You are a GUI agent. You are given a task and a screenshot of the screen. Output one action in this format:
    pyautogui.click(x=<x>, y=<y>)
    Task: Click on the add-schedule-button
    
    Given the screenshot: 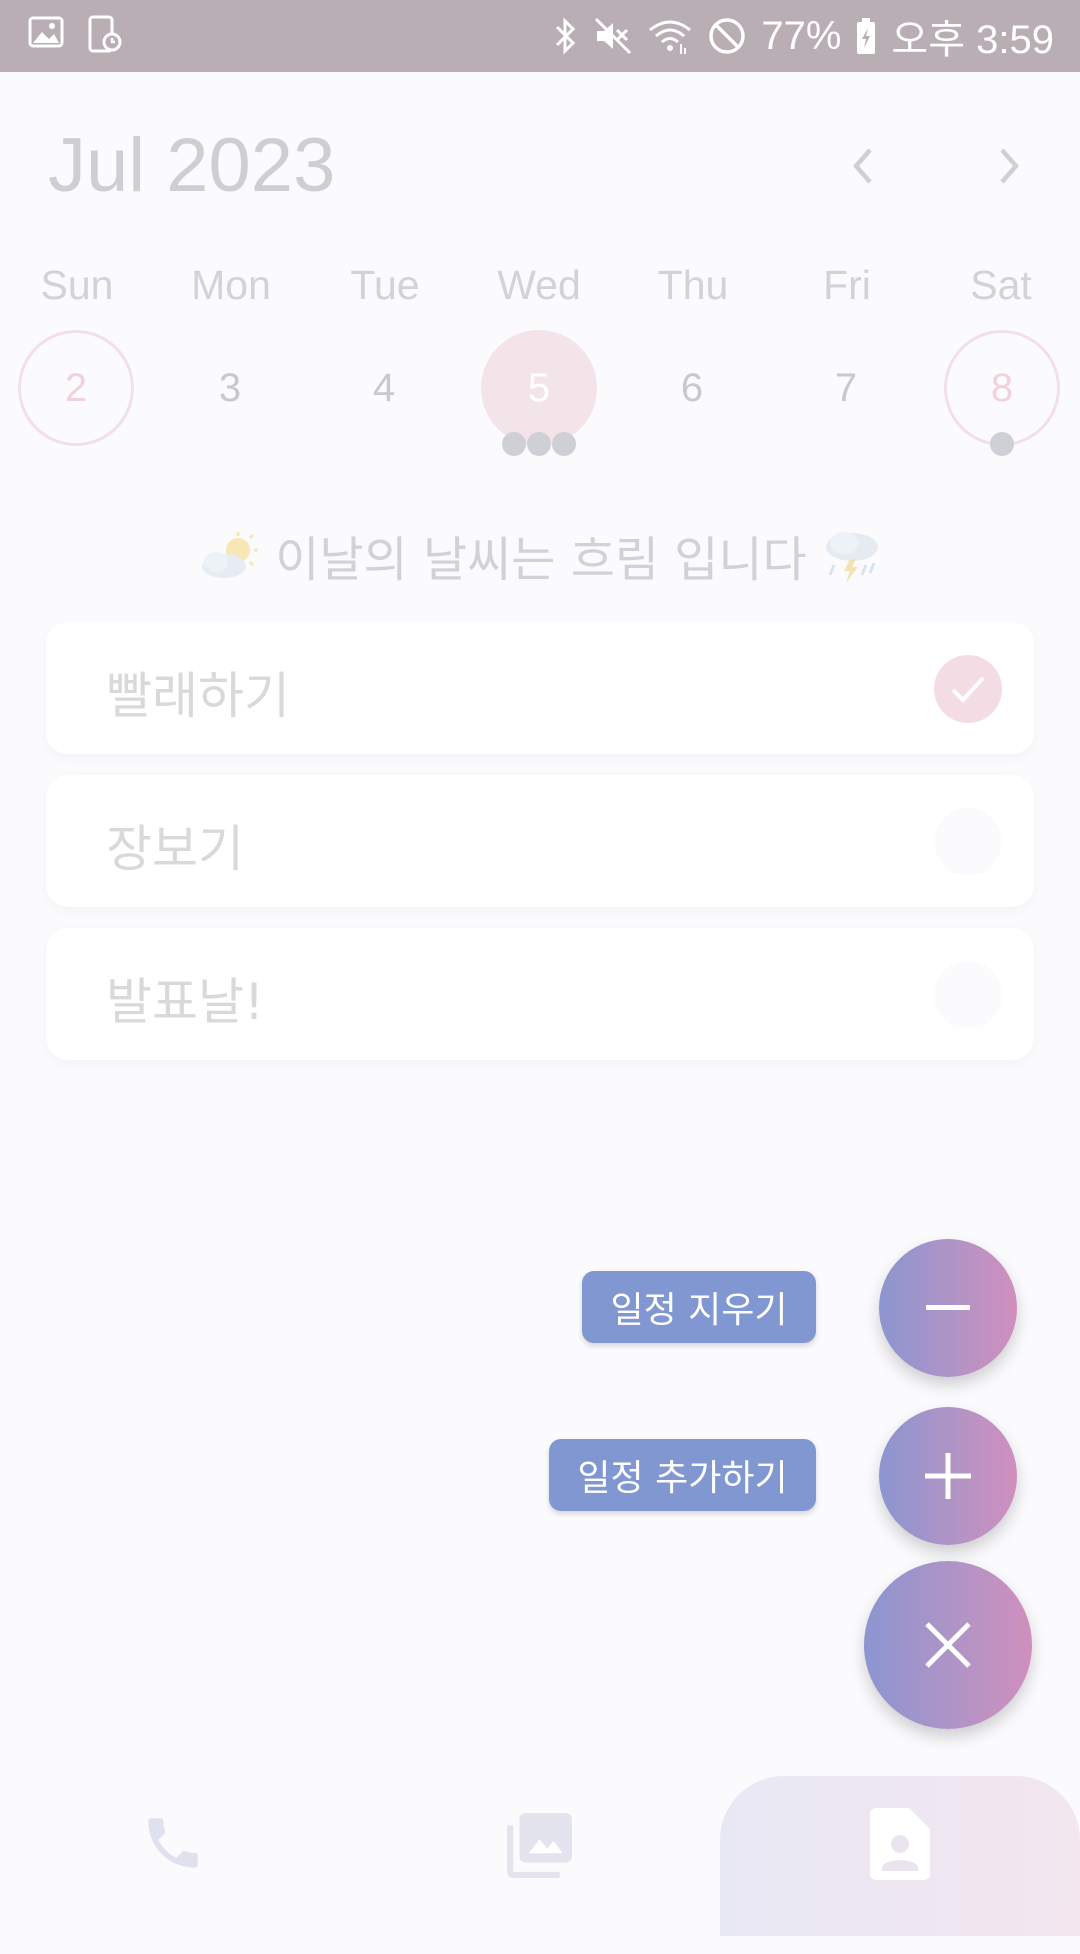 What is the action you would take?
    pyautogui.click(x=948, y=1476)
    